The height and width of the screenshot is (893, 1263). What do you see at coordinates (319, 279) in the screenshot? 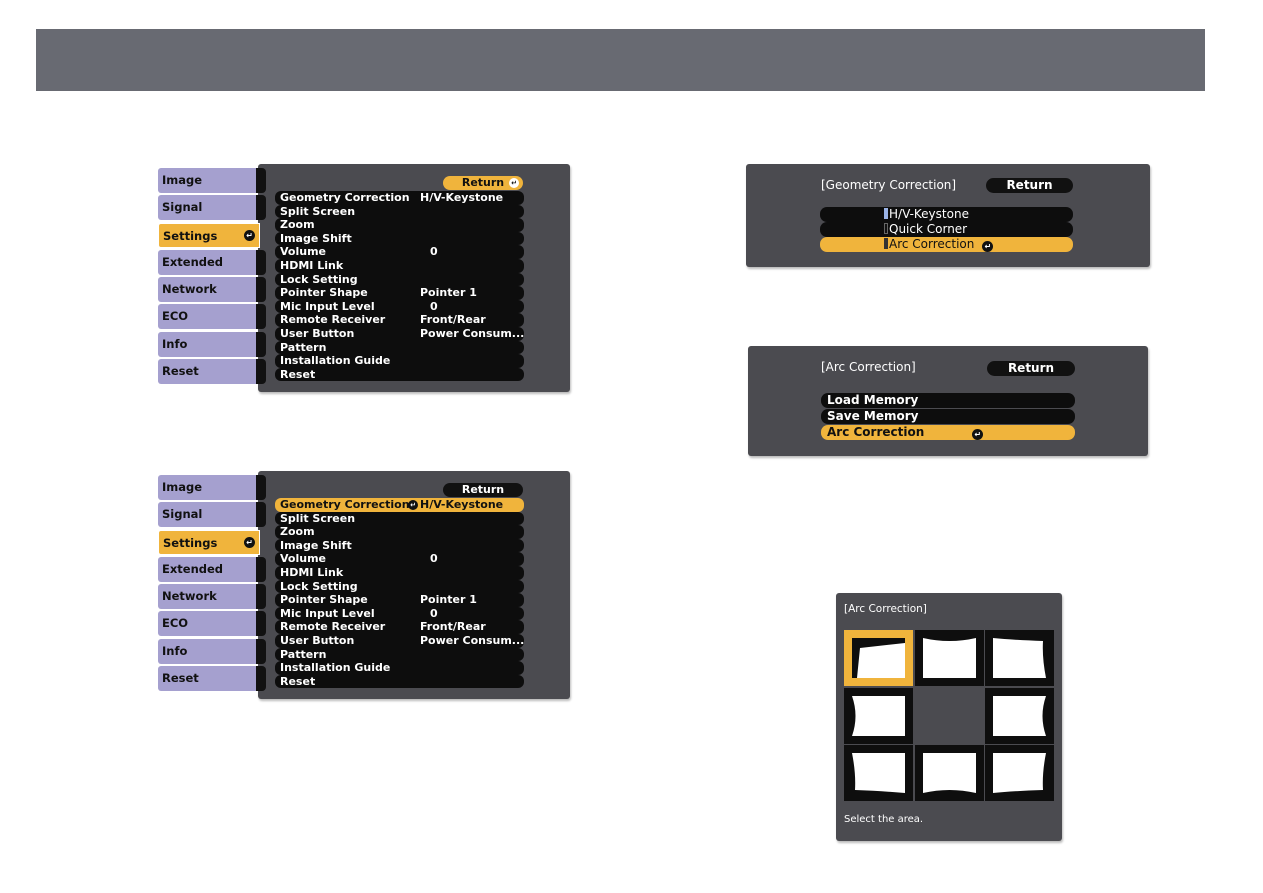
I see `item-label: Lock Setting` at bounding box center [319, 279].